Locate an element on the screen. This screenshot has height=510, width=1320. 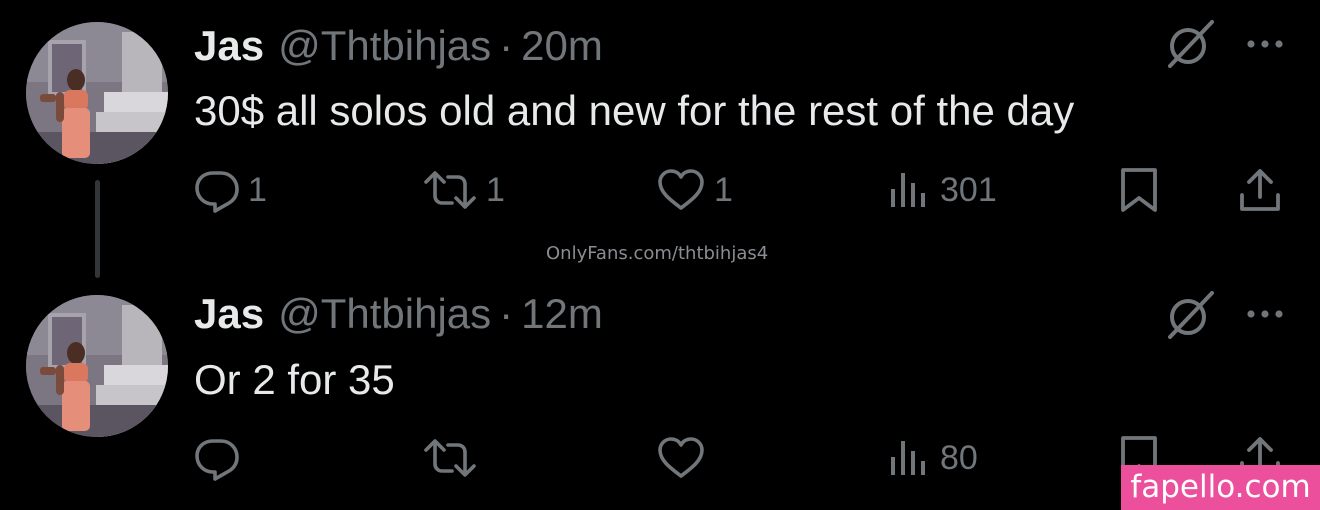
share-icon is located at coordinates (1260, 190).